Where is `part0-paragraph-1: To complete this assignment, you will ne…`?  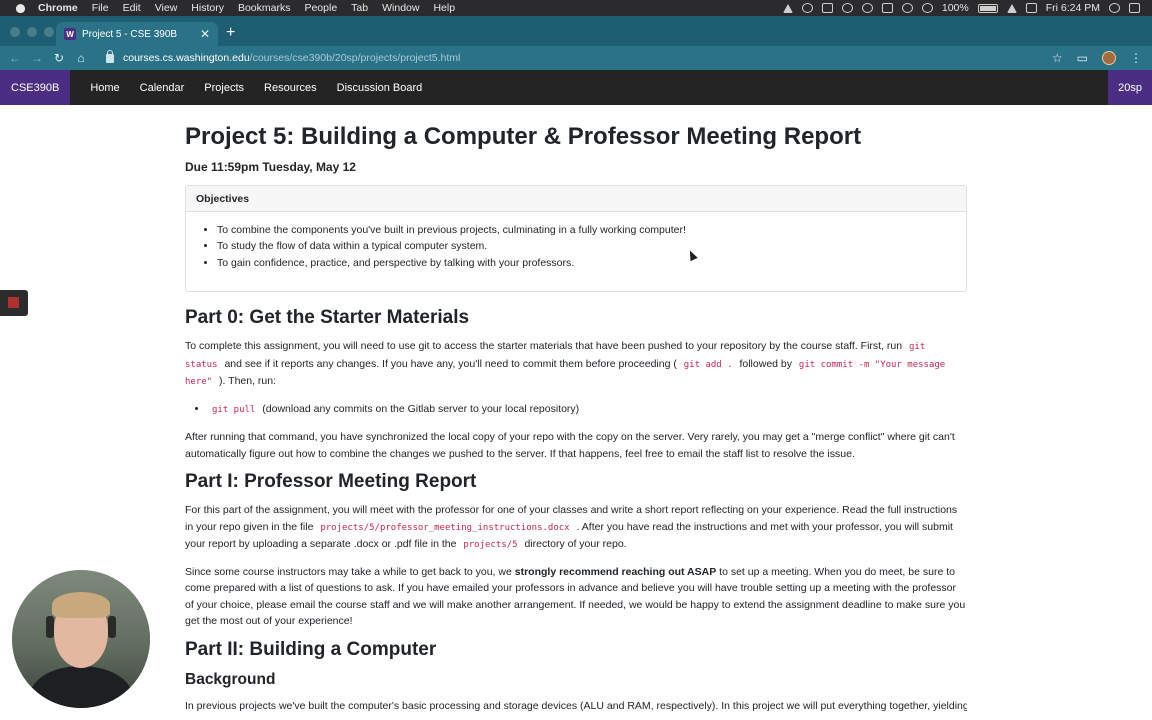 part0-paragraph-1: To complete this assignment, you will ne… is located at coordinates (576, 364).